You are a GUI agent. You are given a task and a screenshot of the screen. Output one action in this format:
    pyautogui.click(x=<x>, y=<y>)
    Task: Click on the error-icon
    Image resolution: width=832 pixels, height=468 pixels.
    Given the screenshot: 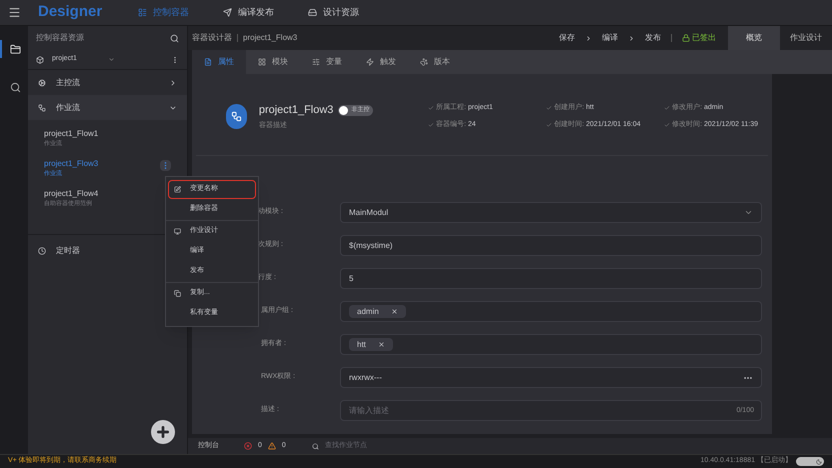 What is the action you would take?
    pyautogui.click(x=248, y=446)
    